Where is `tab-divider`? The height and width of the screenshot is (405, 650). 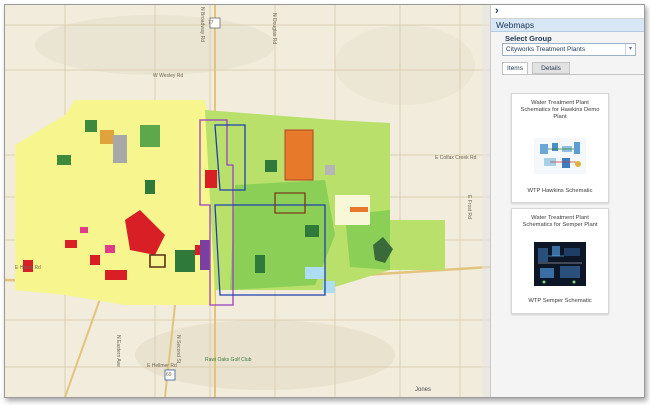
tab-divider is located at coordinates (573, 74).